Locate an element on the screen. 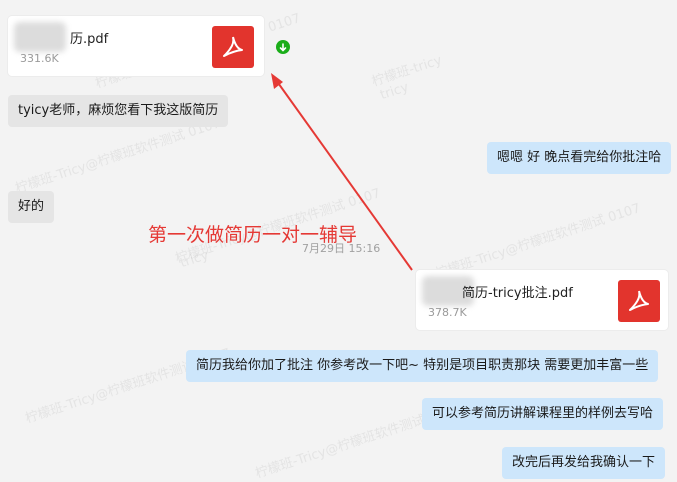 This screenshot has height=482, width=677. watermark: 柠檬班-tricy is located at coordinates (407, 71).